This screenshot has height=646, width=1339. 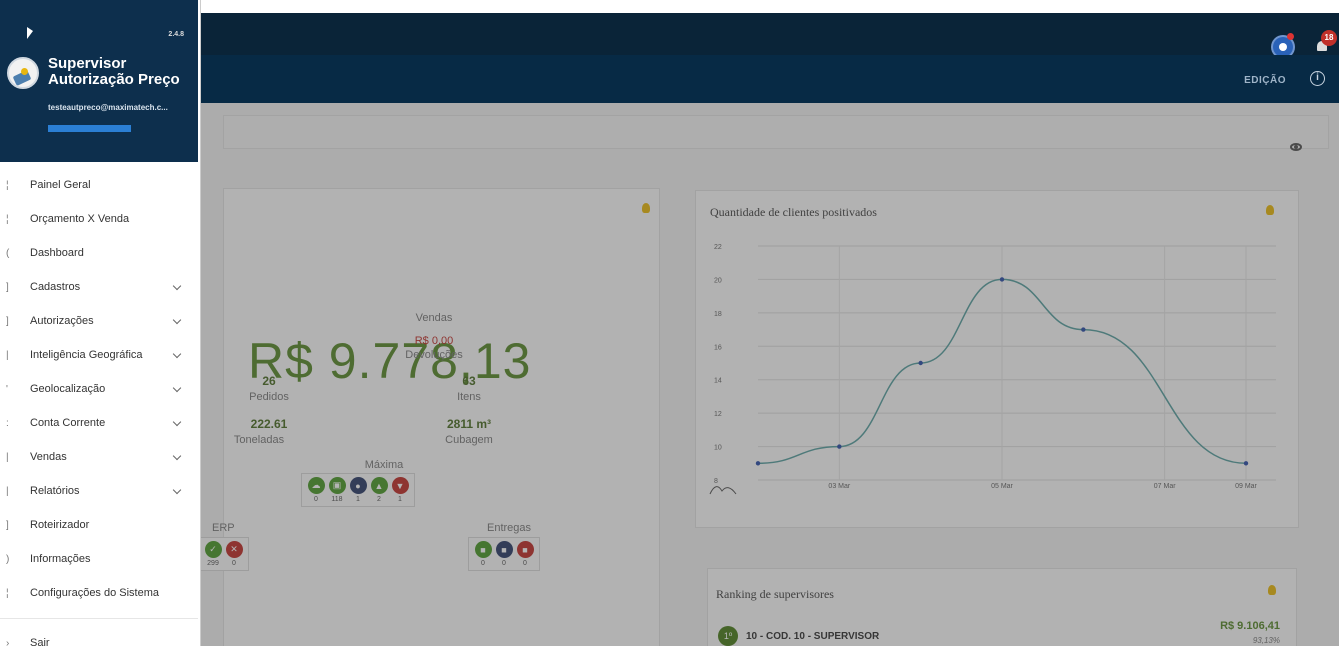 What do you see at coordinates (469, 440) in the screenshot?
I see `volume-label: Cubagem` at bounding box center [469, 440].